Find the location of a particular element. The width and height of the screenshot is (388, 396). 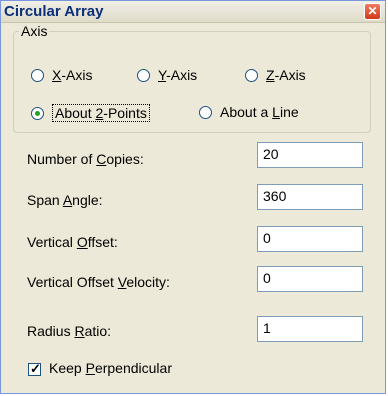

checkmark-icon: ✓ is located at coordinates (35, 368).